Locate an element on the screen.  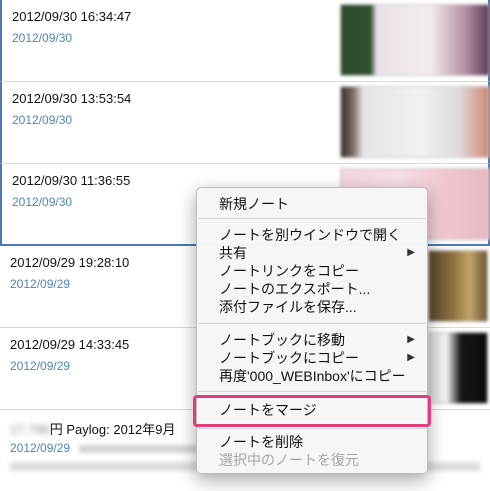
note-title: 17,796円 Paylog: 2012年9月 is located at coordinates (93, 428).